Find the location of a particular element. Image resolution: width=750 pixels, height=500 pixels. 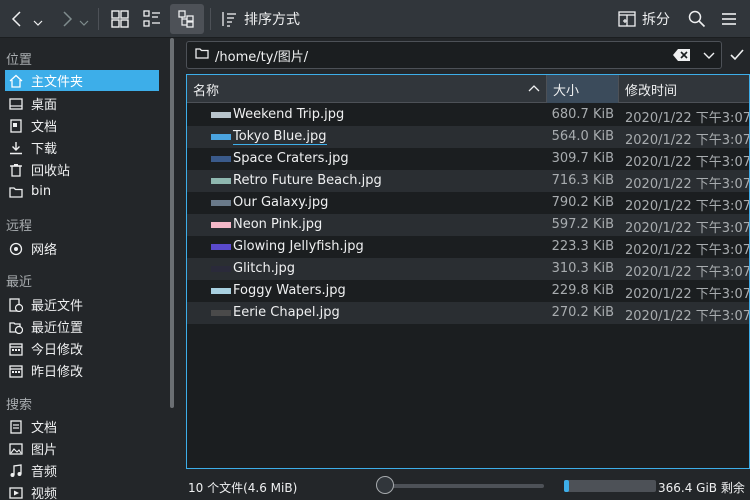

clear-icon is located at coordinates (682, 57).